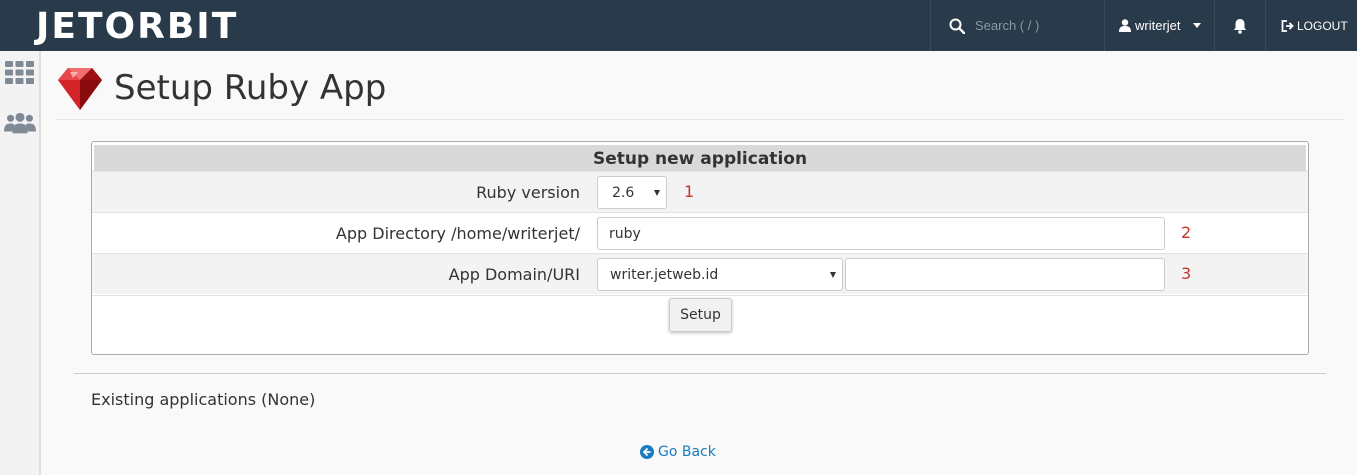 The width and height of the screenshot is (1357, 475). Describe the element at coordinates (700, 315) in the screenshot. I see `setup-button: Setup` at that location.